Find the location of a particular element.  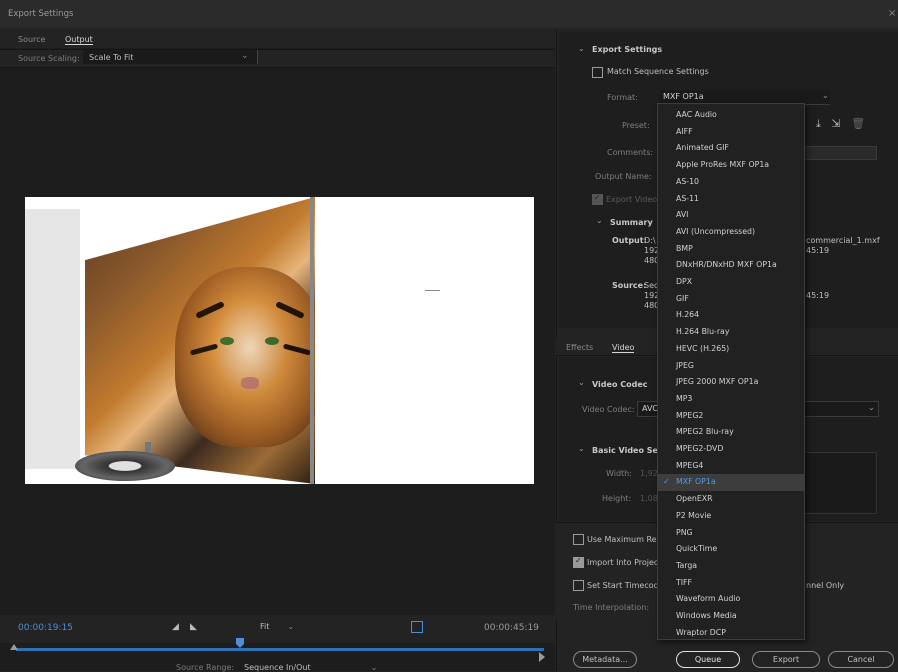

import-preset-icon: ⇲ is located at coordinates (835, 123).